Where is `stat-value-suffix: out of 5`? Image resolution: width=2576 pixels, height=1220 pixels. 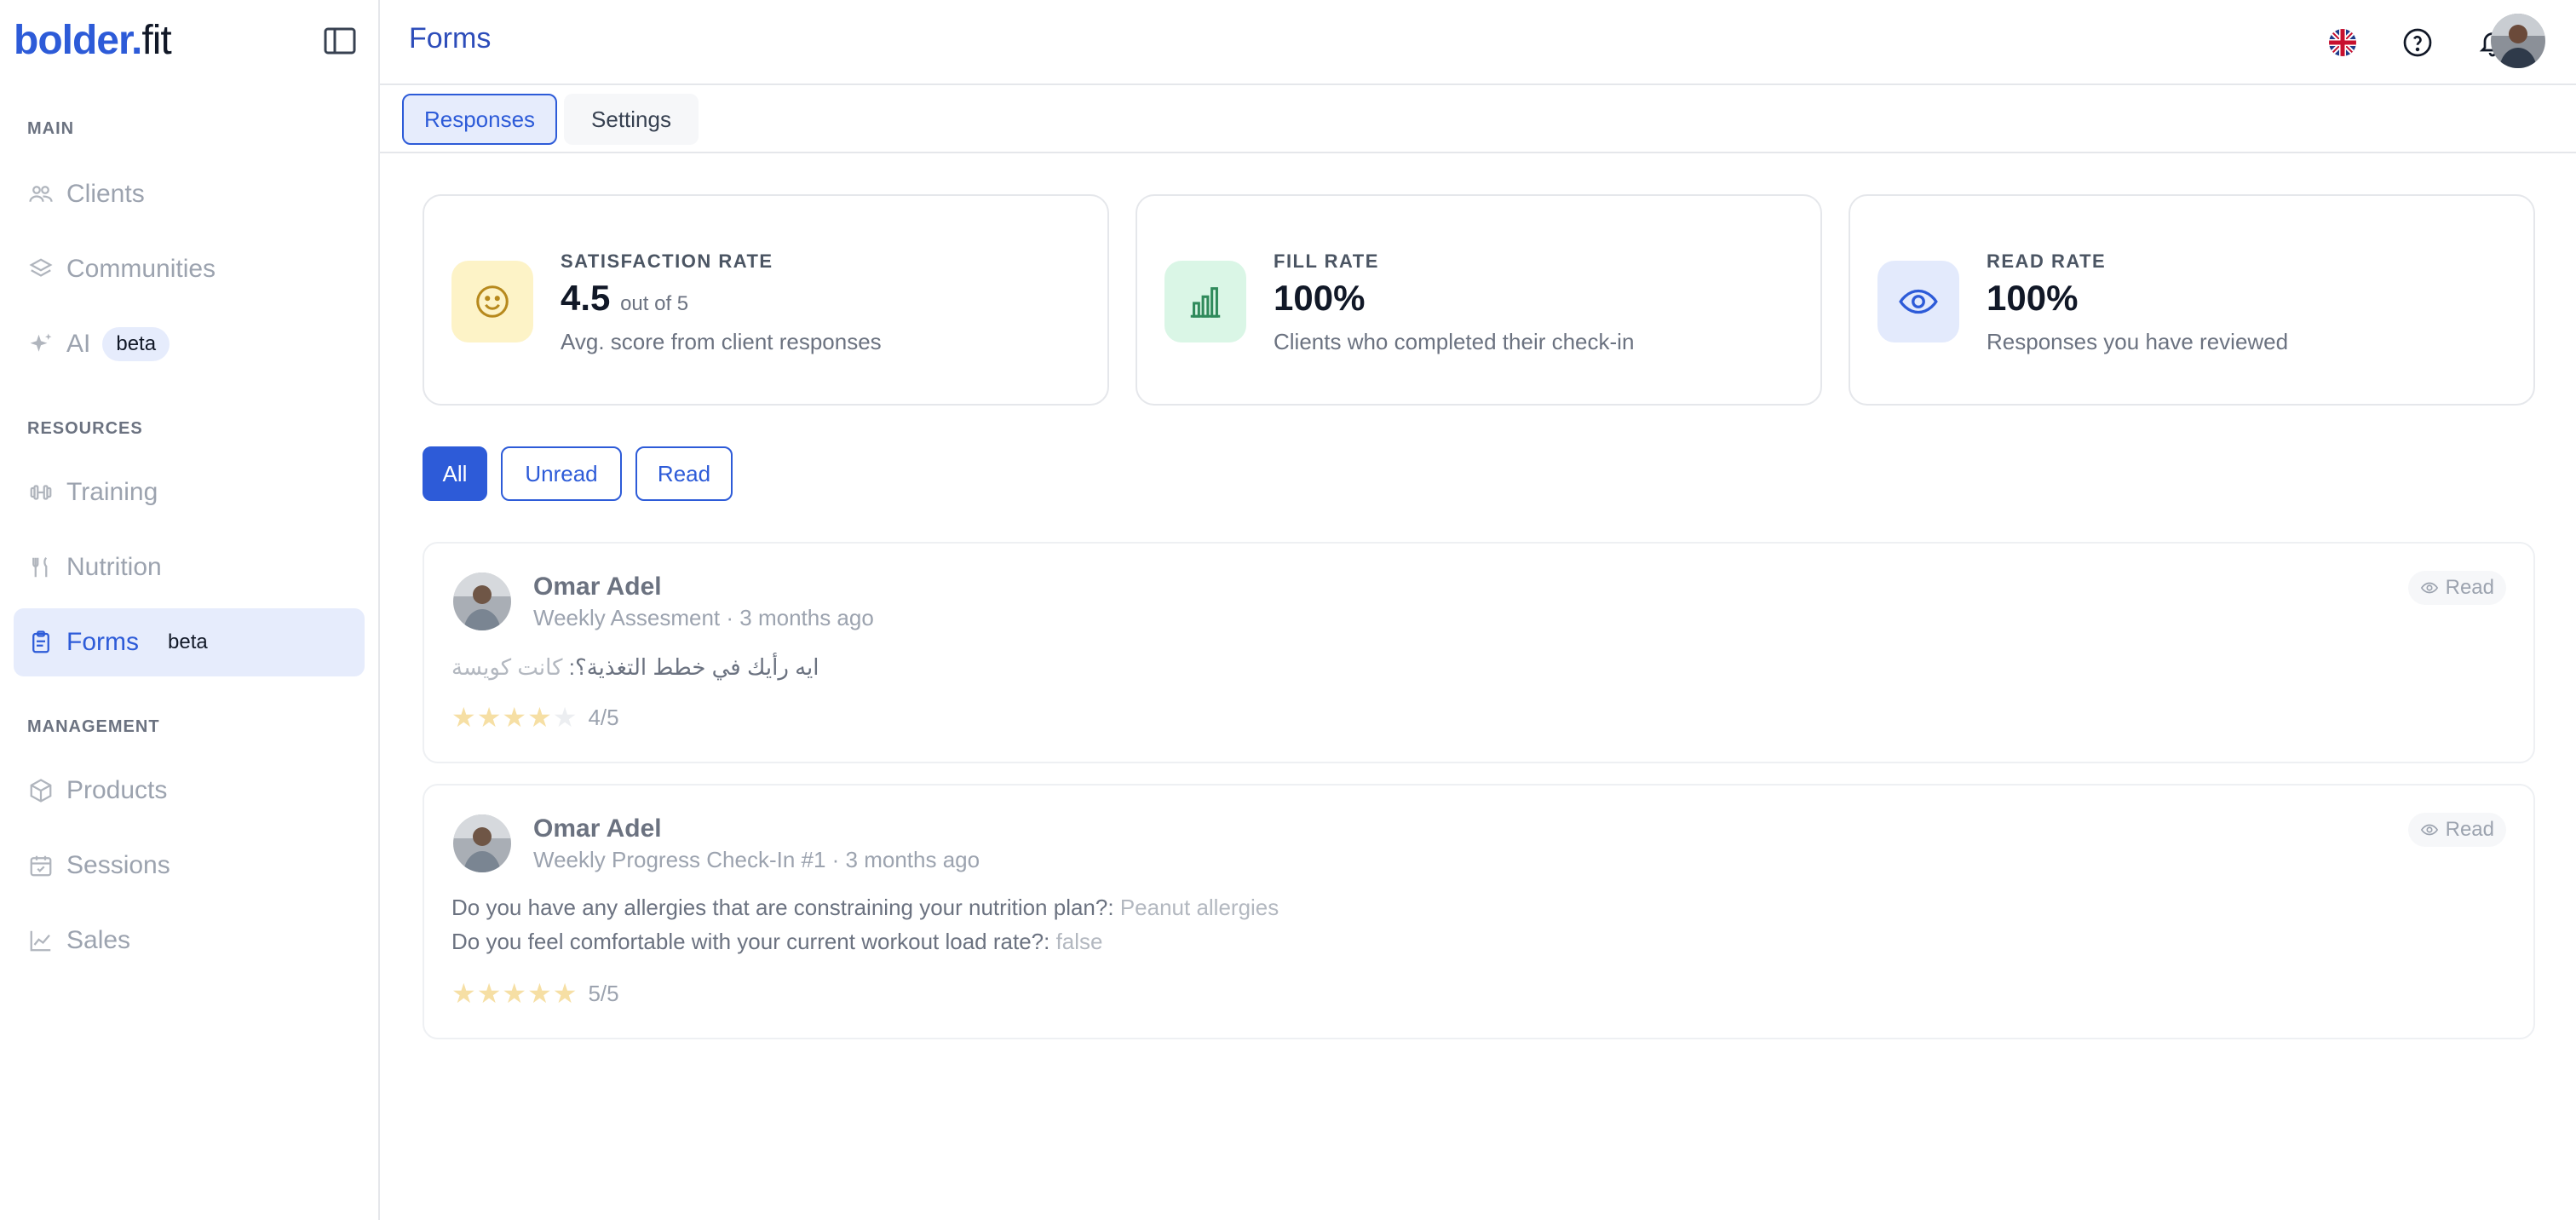 stat-value-suffix: out of 5 is located at coordinates (655, 303).